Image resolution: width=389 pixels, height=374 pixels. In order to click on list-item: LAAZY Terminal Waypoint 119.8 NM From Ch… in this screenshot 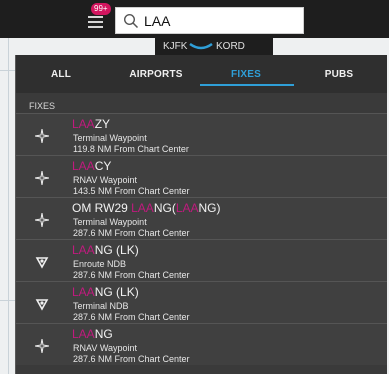, I will do `click(201, 134)`.